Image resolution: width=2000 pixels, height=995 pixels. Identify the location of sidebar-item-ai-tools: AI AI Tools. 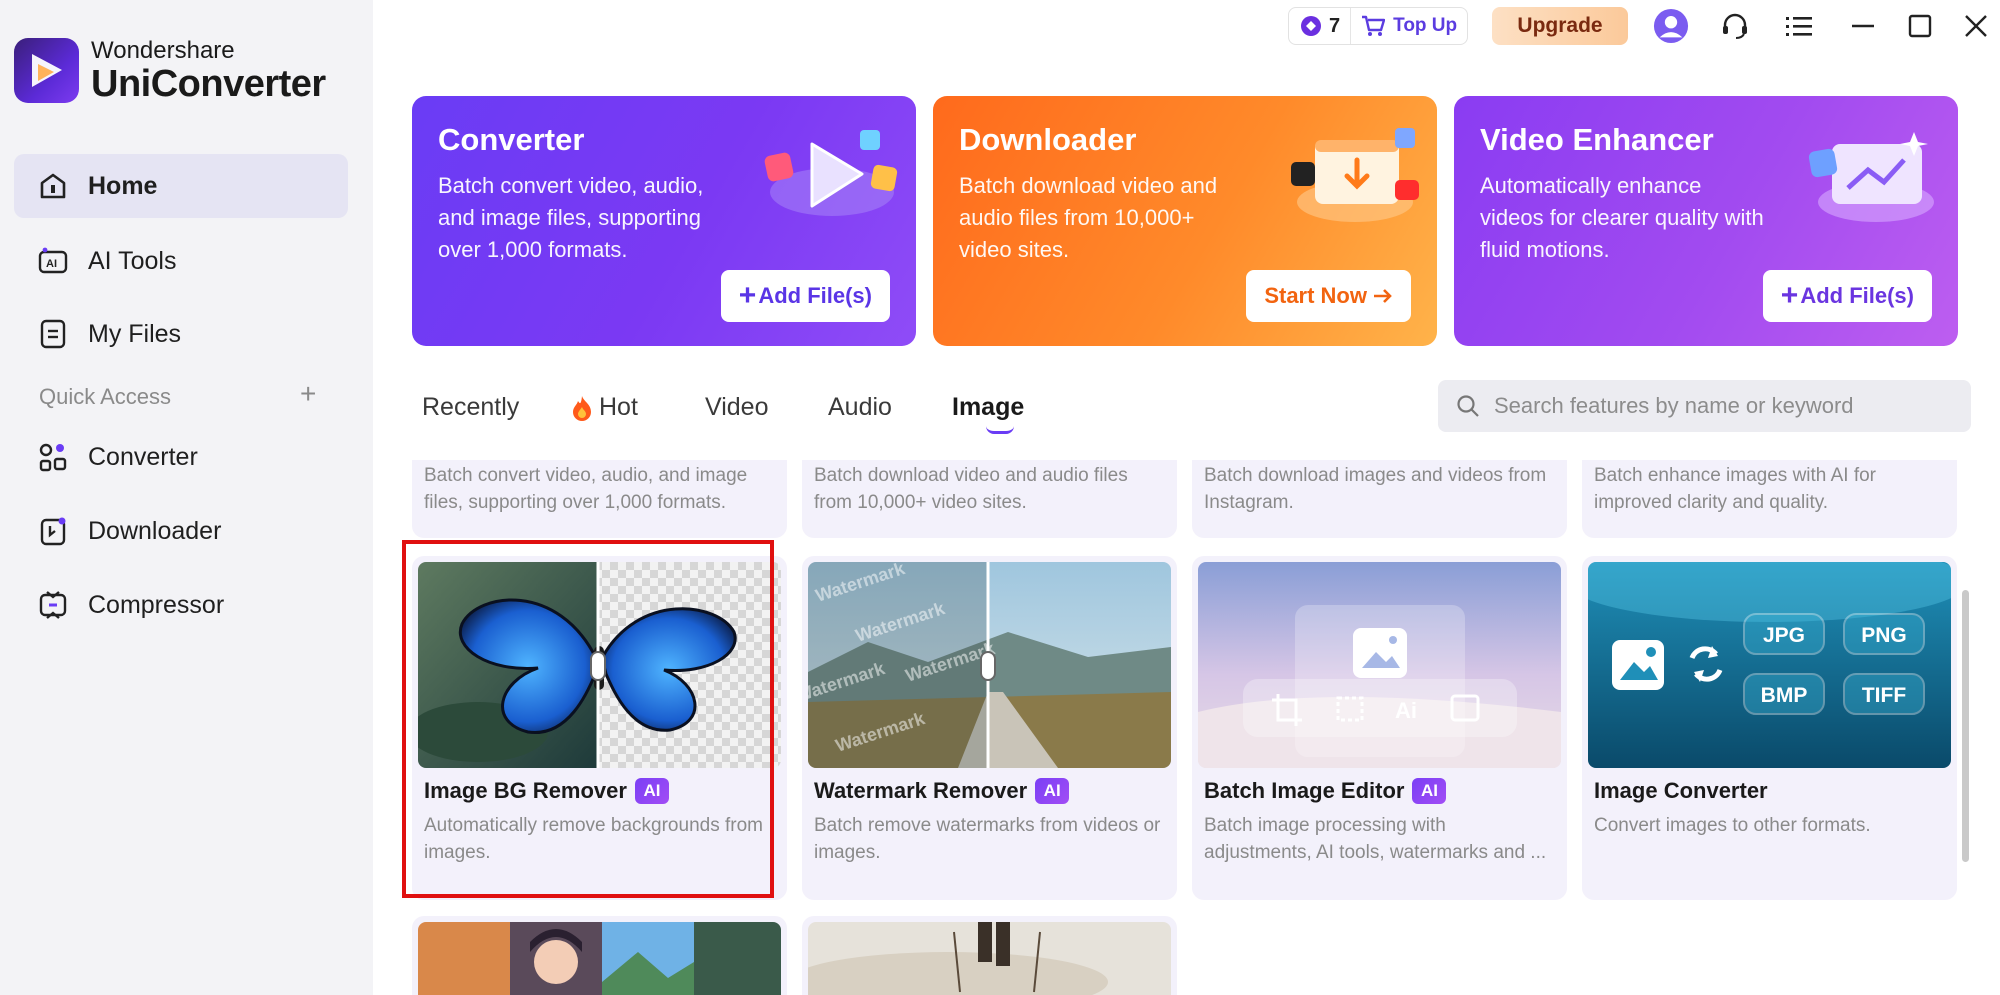
(181, 261).